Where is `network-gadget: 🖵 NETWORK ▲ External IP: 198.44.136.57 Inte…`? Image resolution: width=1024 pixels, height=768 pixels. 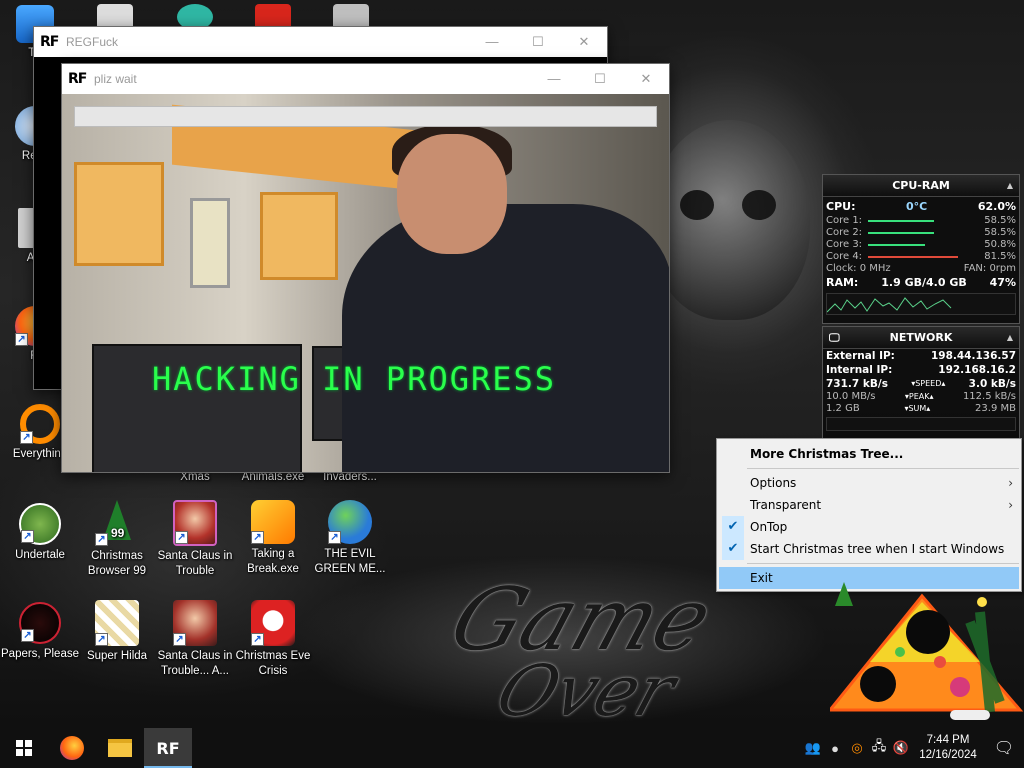
network-gadget: 🖵 NETWORK ▲ External IP: 198.44.136.57 Inte… is located at coordinates (921, 383).